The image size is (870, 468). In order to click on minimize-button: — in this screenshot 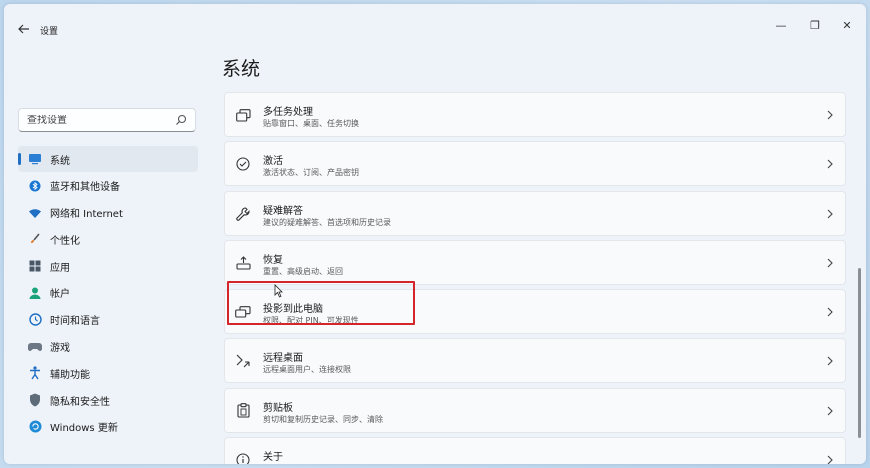, I will do `click(781, 25)`.